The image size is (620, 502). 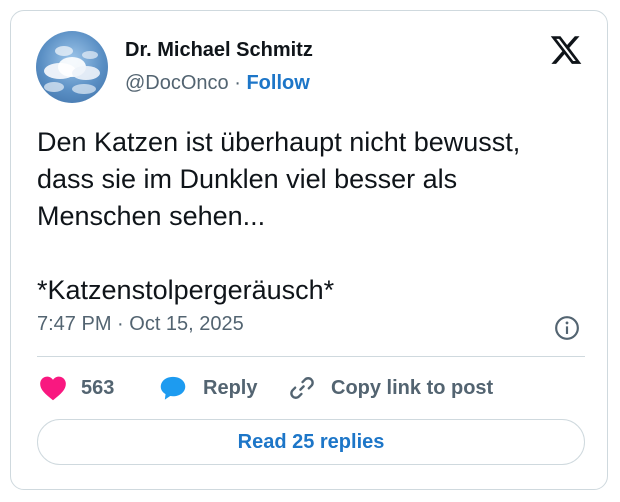 I want to click on speech-bubble-icon, so click(x=173, y=388).